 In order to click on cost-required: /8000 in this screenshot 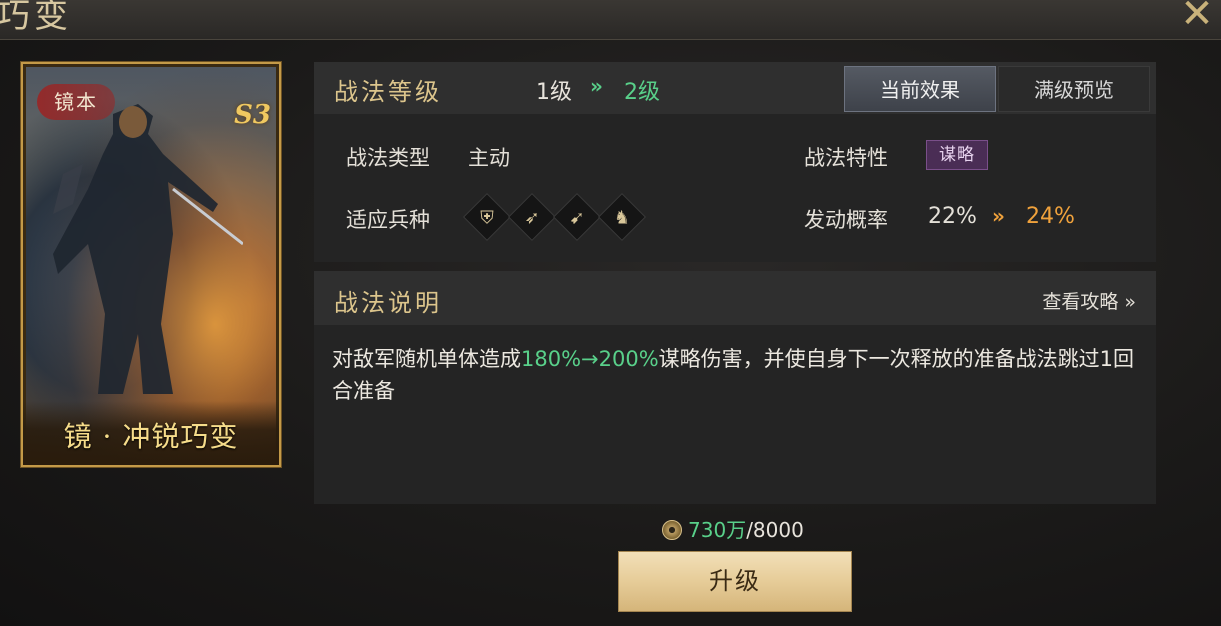, I will do `click(775, 530)`.